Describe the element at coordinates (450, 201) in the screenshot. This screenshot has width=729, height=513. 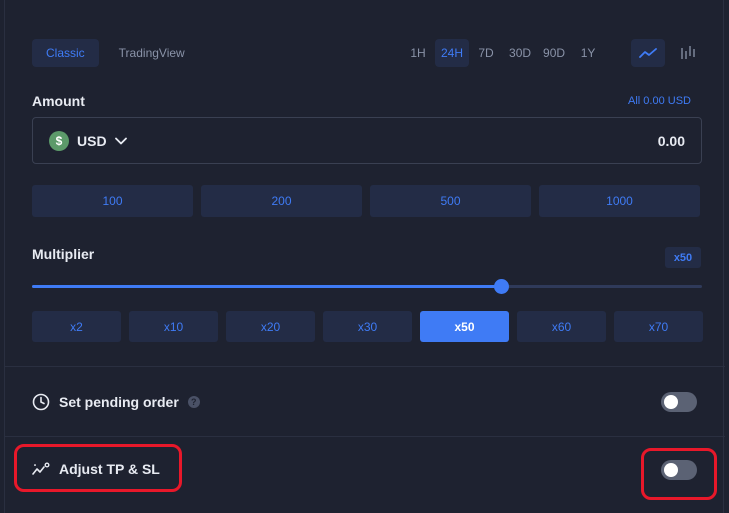
I see `preset-500-button: 500` at that location.